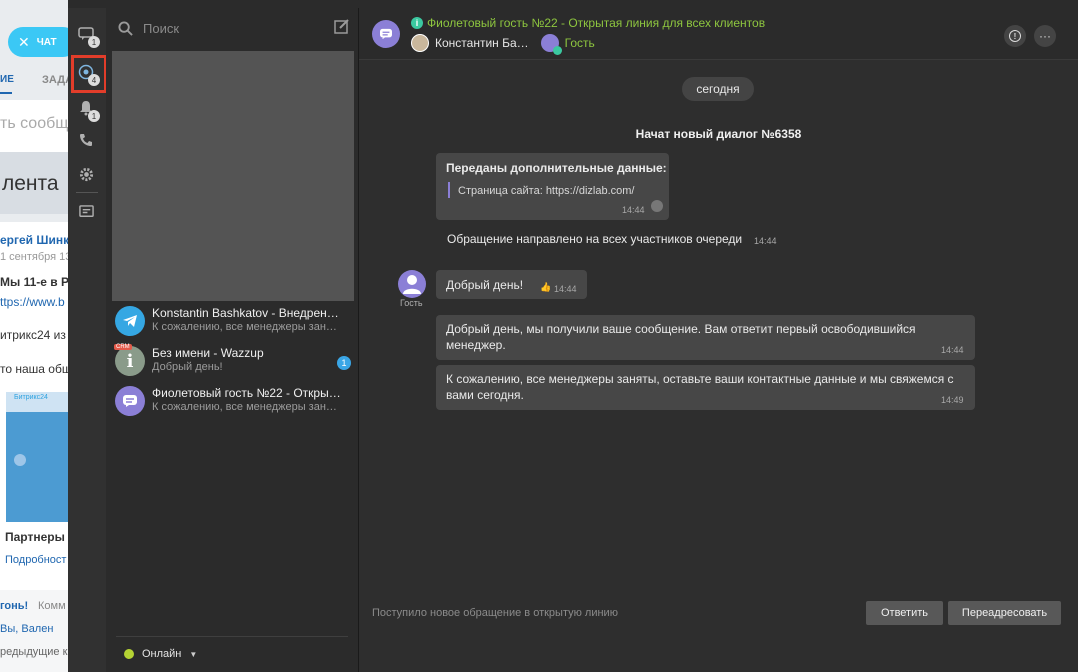  I want to click on partners-label: Партнеры, so click(35, 537).